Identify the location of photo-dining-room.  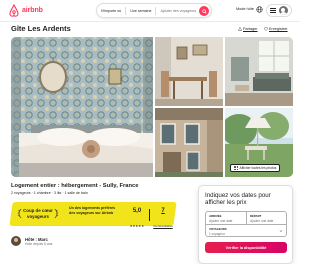
(189, 71).